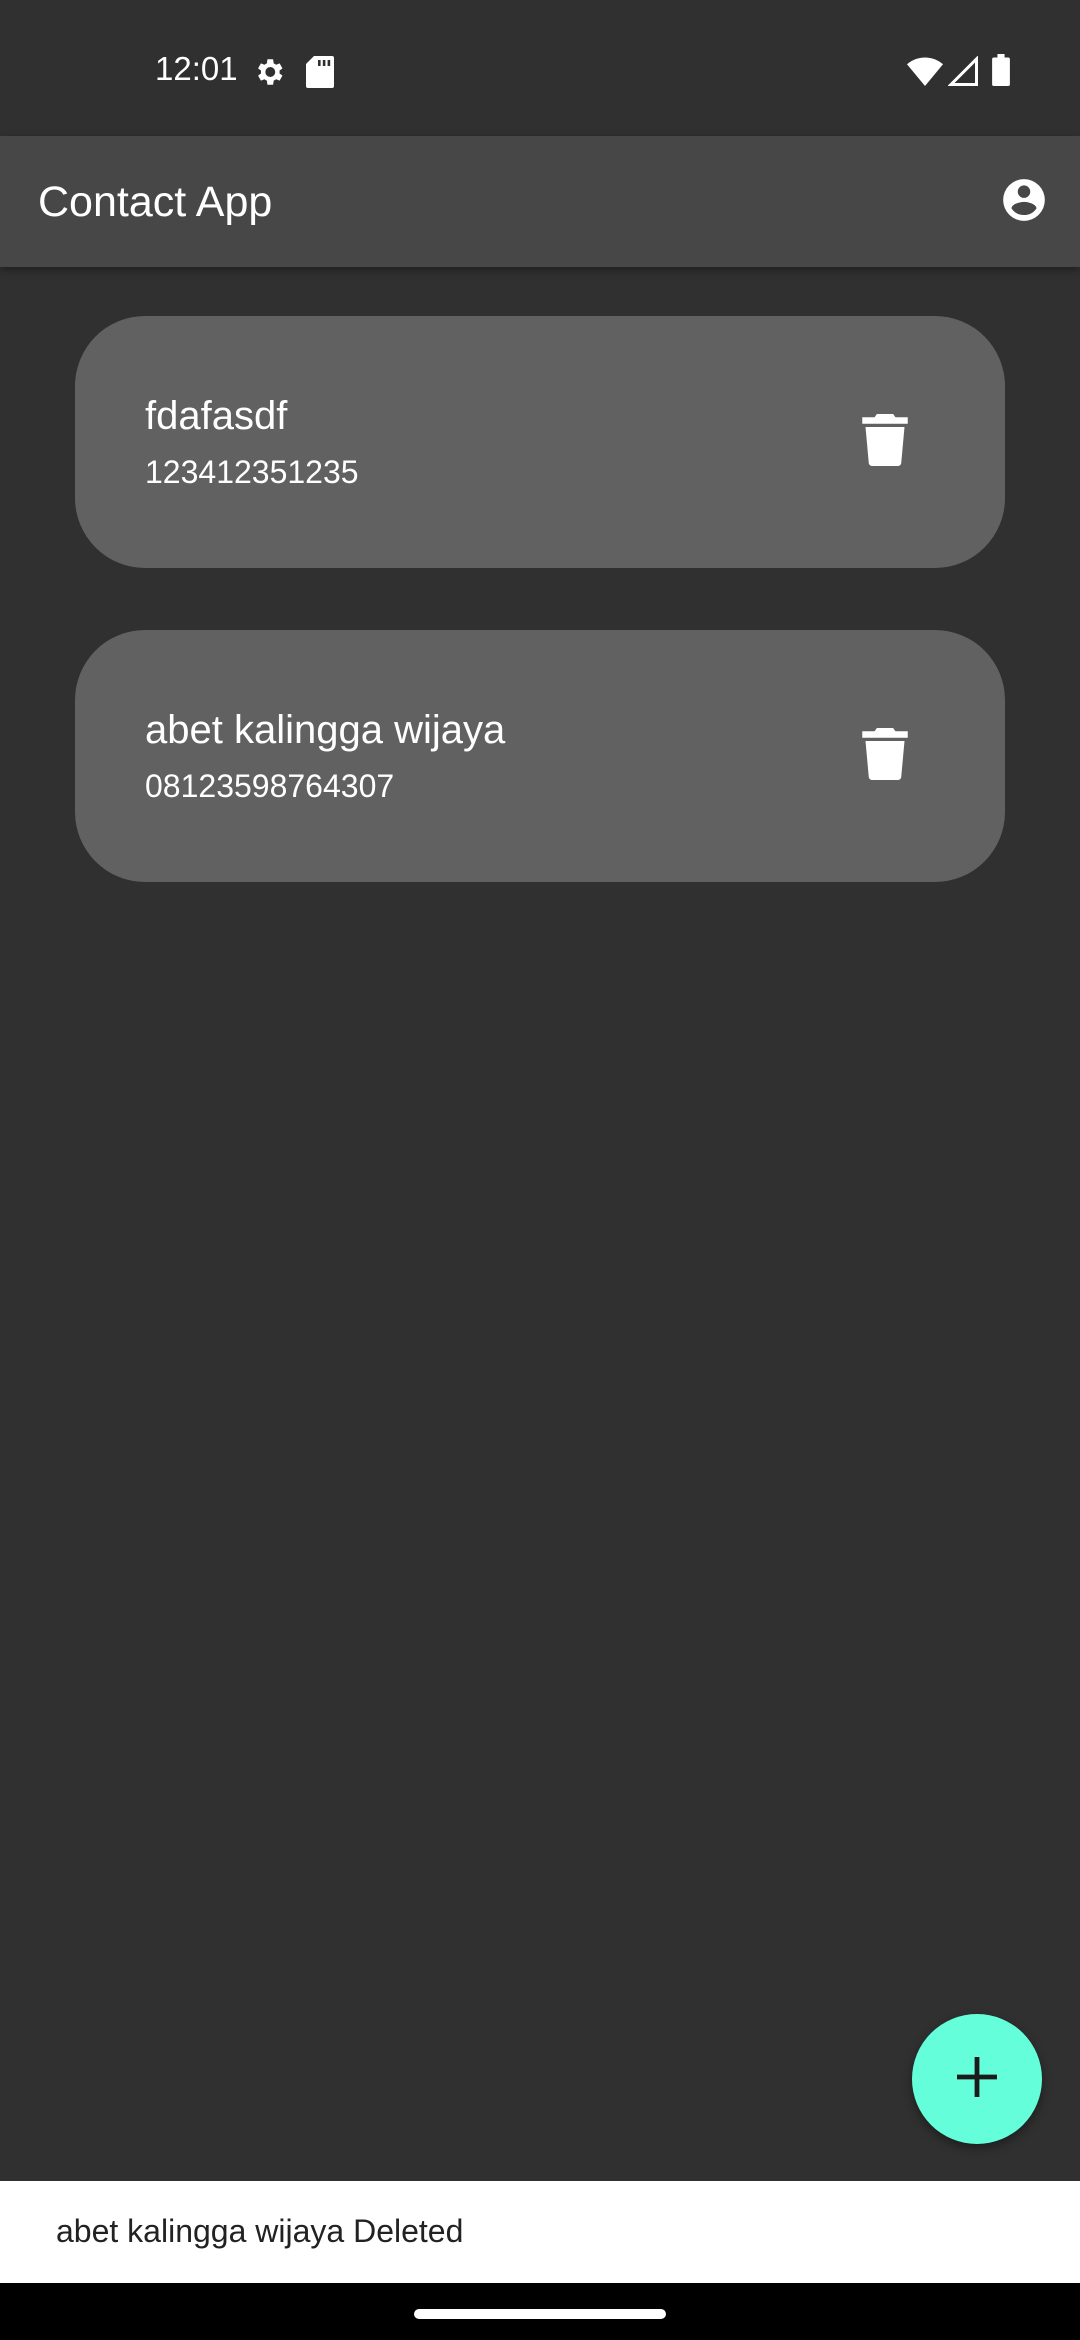 The height and width of the screenshot is (2340, 1080). What do you see at coordinates (540, 2232) in the screenshot?
I see `snackbar: abet kalingga wijaya Deleted` at bounding box center [540, 2232].